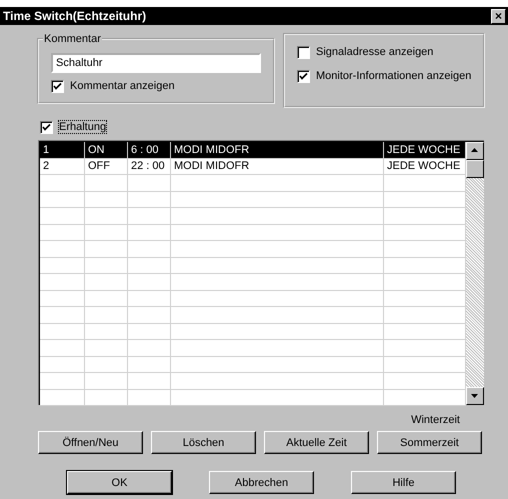 Image resolution: width=508 pixels, height=499 pixels. What do you see at coordinates (475, 396) in the screenshot?
I see `scroll-down-icon` at bounding box center [475, 396].